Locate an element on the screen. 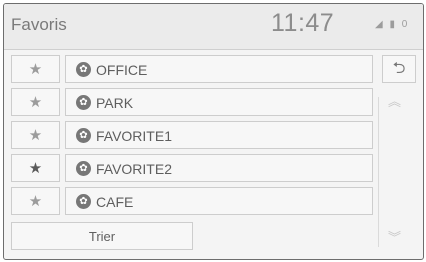 The width and height of the screenshot is (426, 262). battery-icon: ▮ is located at coordinates (392, 24).